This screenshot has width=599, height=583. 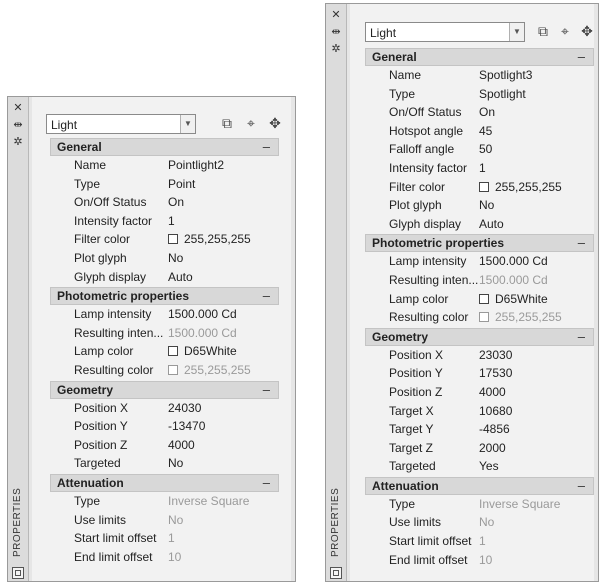 What do you see at coordinates (174, 557) in the screenshot?
I see `property-value: 10` at bounding box center [174, 557].